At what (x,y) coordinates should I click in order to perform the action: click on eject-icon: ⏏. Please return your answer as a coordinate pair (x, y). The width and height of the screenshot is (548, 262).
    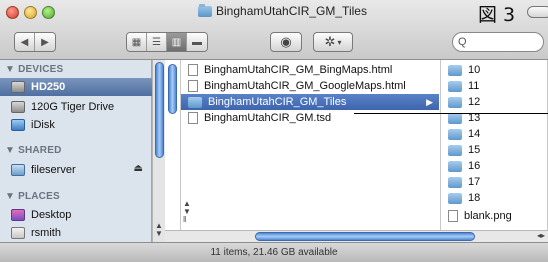
    Looking at the image, I should click on (138, 168).